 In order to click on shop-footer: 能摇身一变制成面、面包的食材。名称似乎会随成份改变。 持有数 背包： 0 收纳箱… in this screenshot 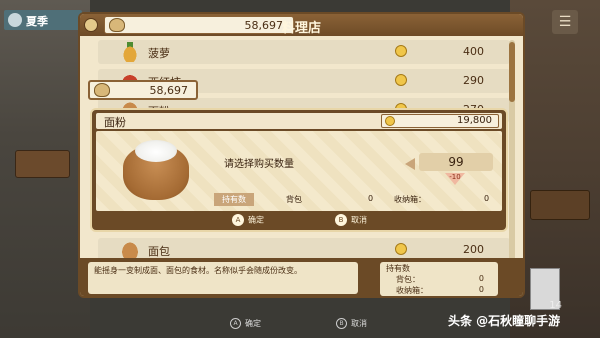, I will do `click(301, 277)`.